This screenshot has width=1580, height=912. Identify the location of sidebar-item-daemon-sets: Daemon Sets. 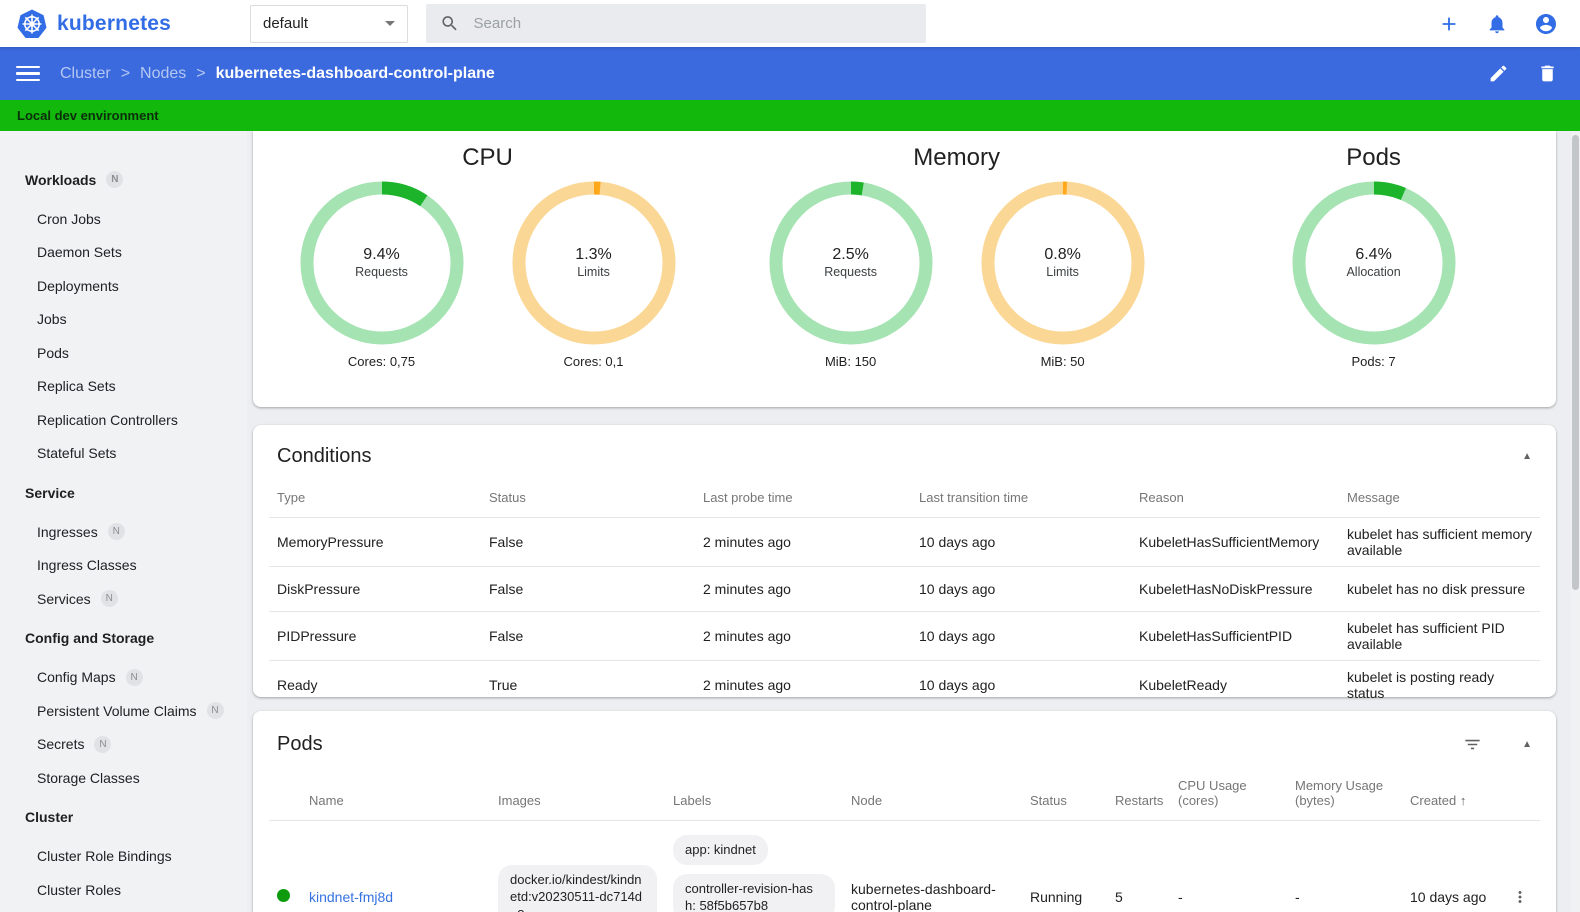
(123, 253).